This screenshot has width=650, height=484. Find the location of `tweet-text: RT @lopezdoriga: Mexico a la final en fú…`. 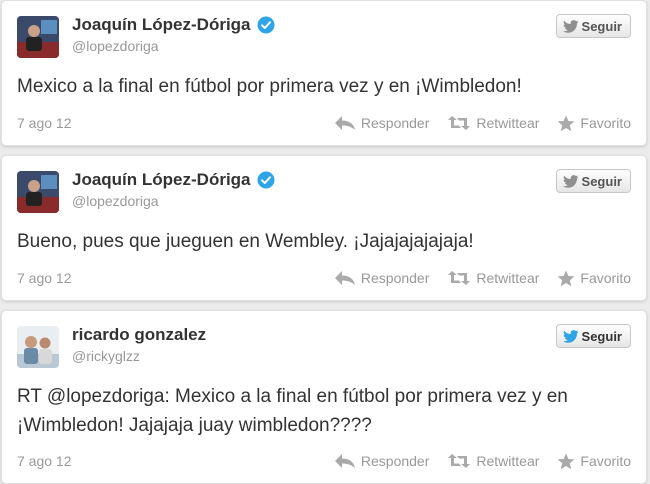

tweet-text: RT @lopezdoriga: Mexico a la final en fú… is located at coordinates (292, 411).